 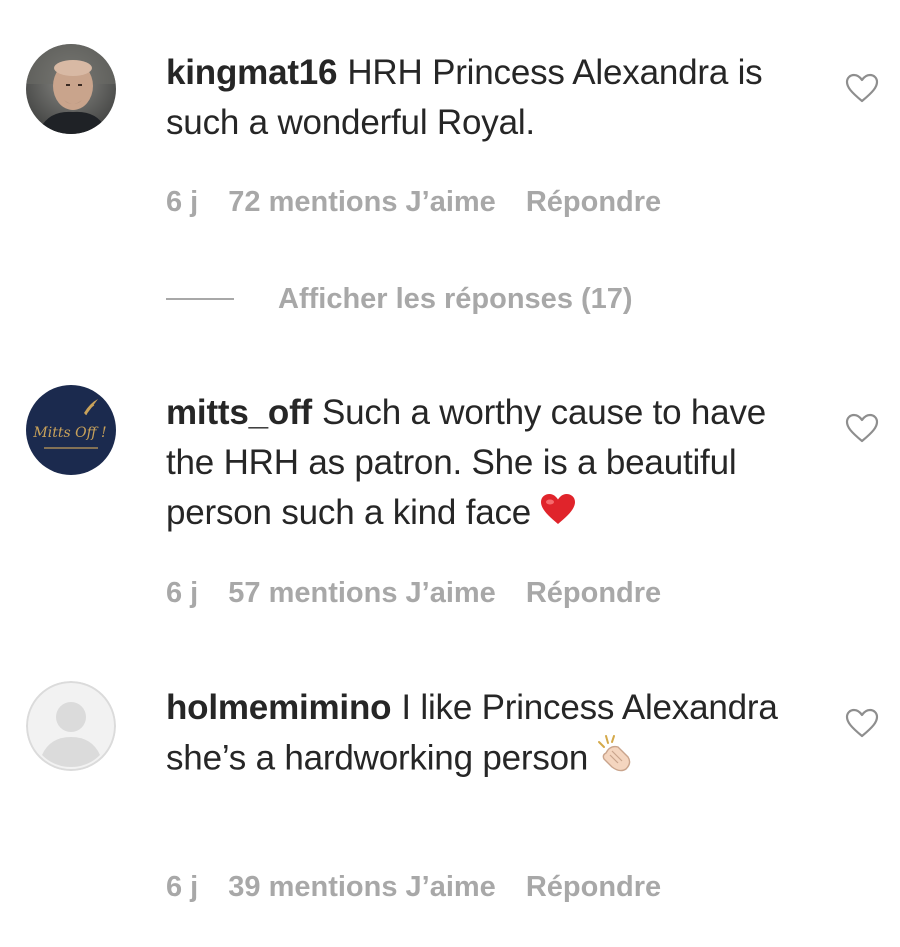 What do you see at coordinates (69, 433) in the screenshot?
I see `avatar-logo-text: Mitts Off !` at bounding box center [69, 433].